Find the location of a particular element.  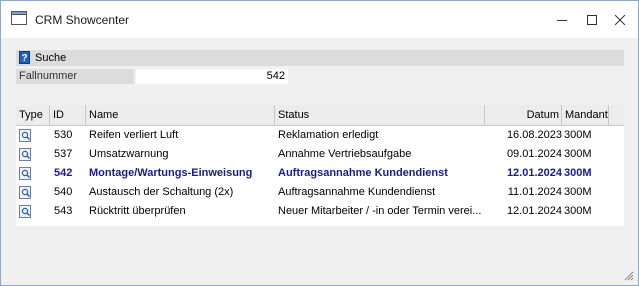

row-id: 543 is located at coordinates (63, 211).